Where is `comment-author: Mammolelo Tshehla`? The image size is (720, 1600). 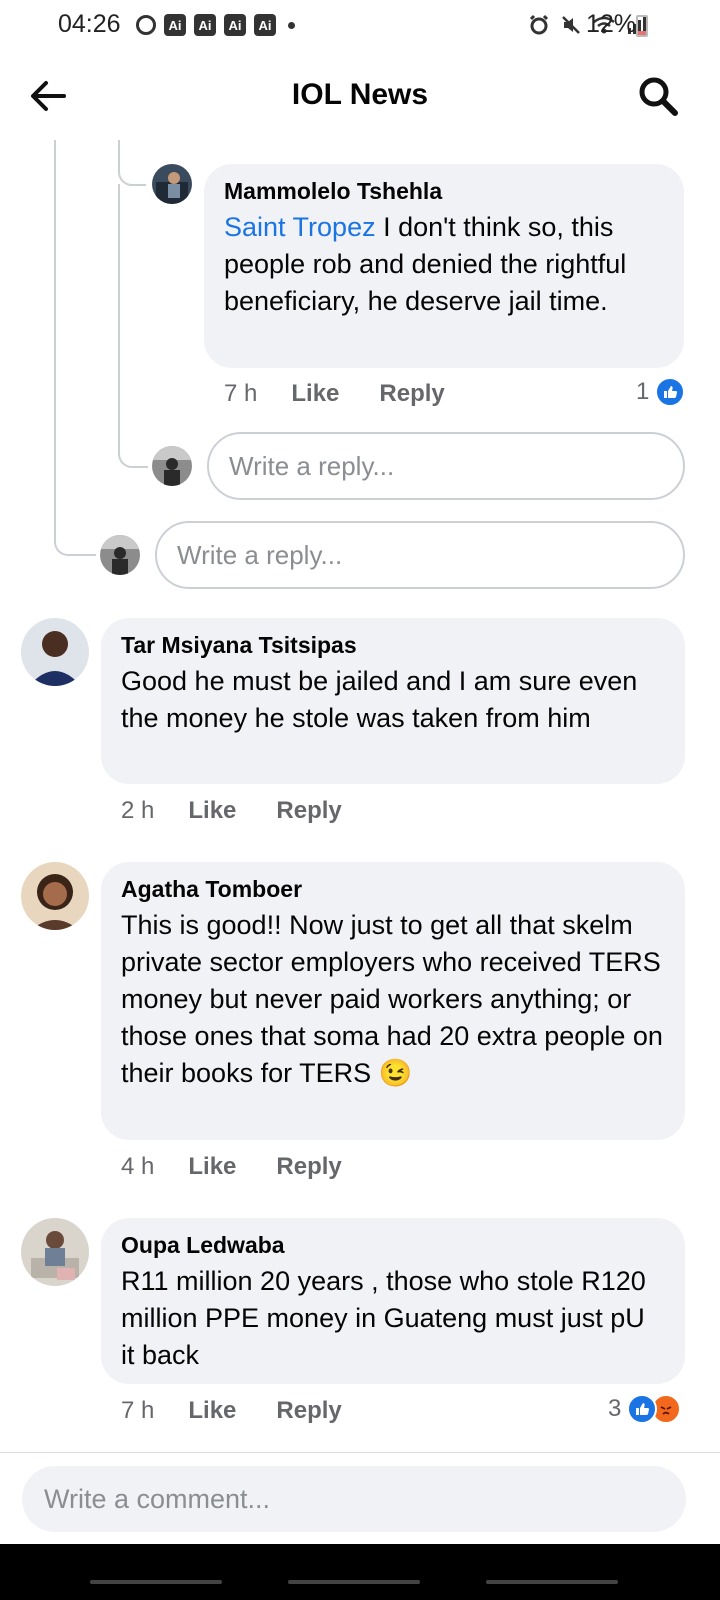 comment-author: Mammolelo Tshehla is located at coordinates (444, 191).